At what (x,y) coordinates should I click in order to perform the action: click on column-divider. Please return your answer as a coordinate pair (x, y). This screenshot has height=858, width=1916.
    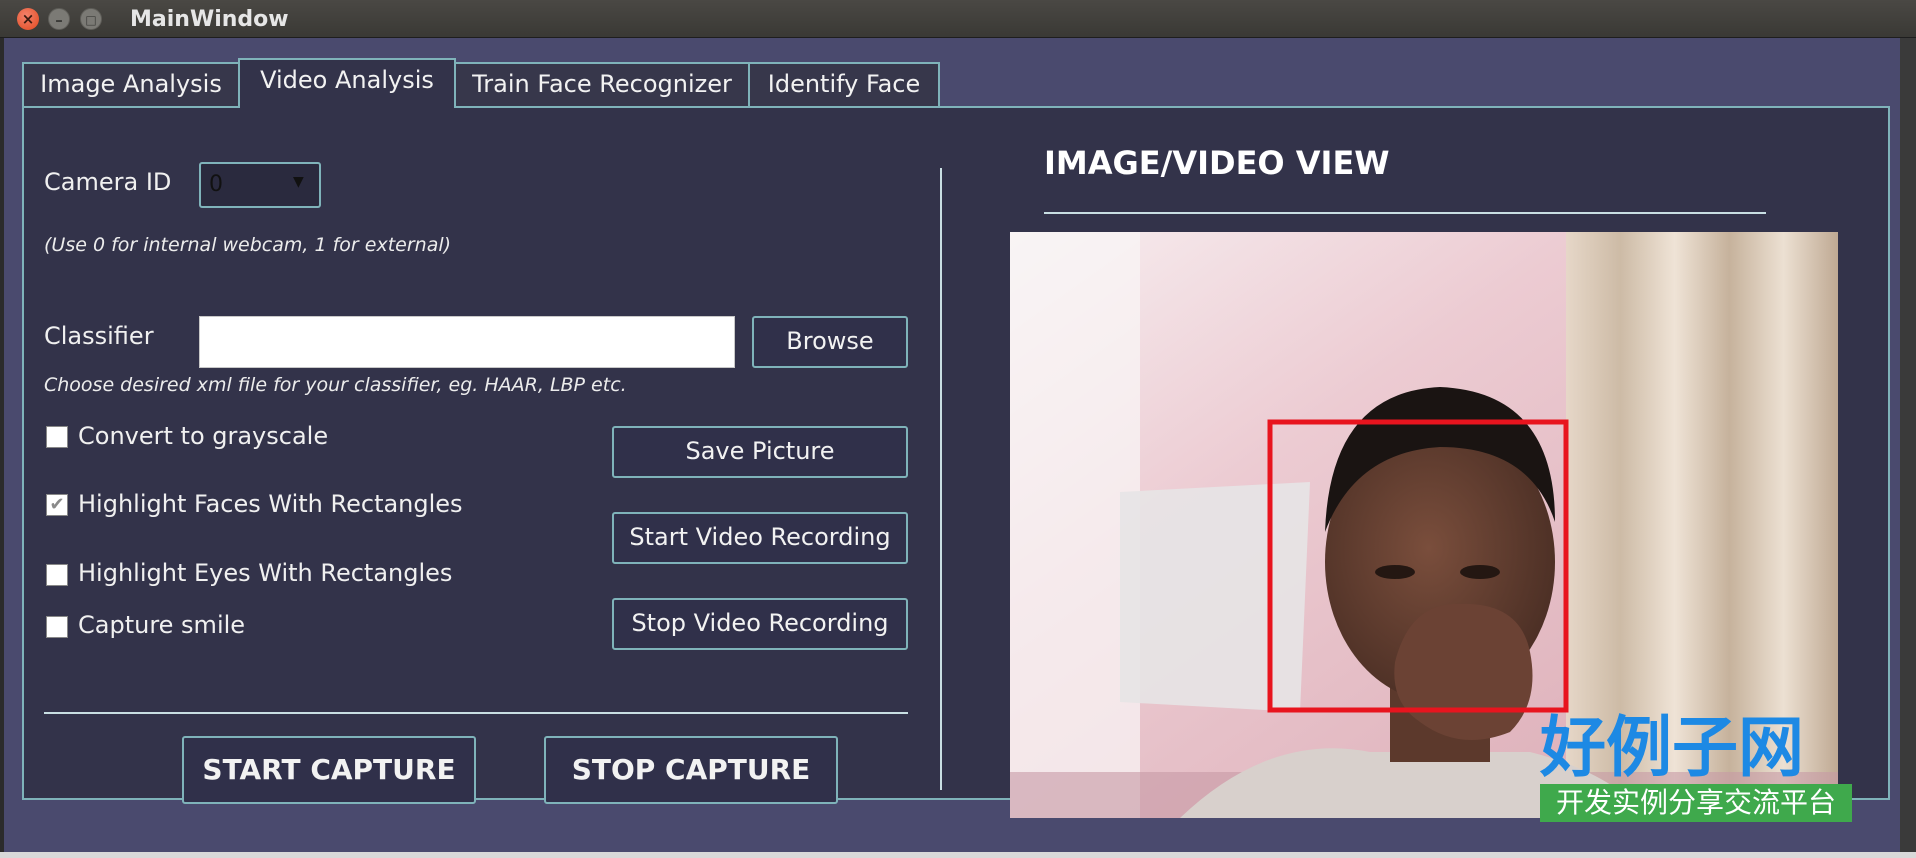
    Looking at the image, I should click on (941, 479).